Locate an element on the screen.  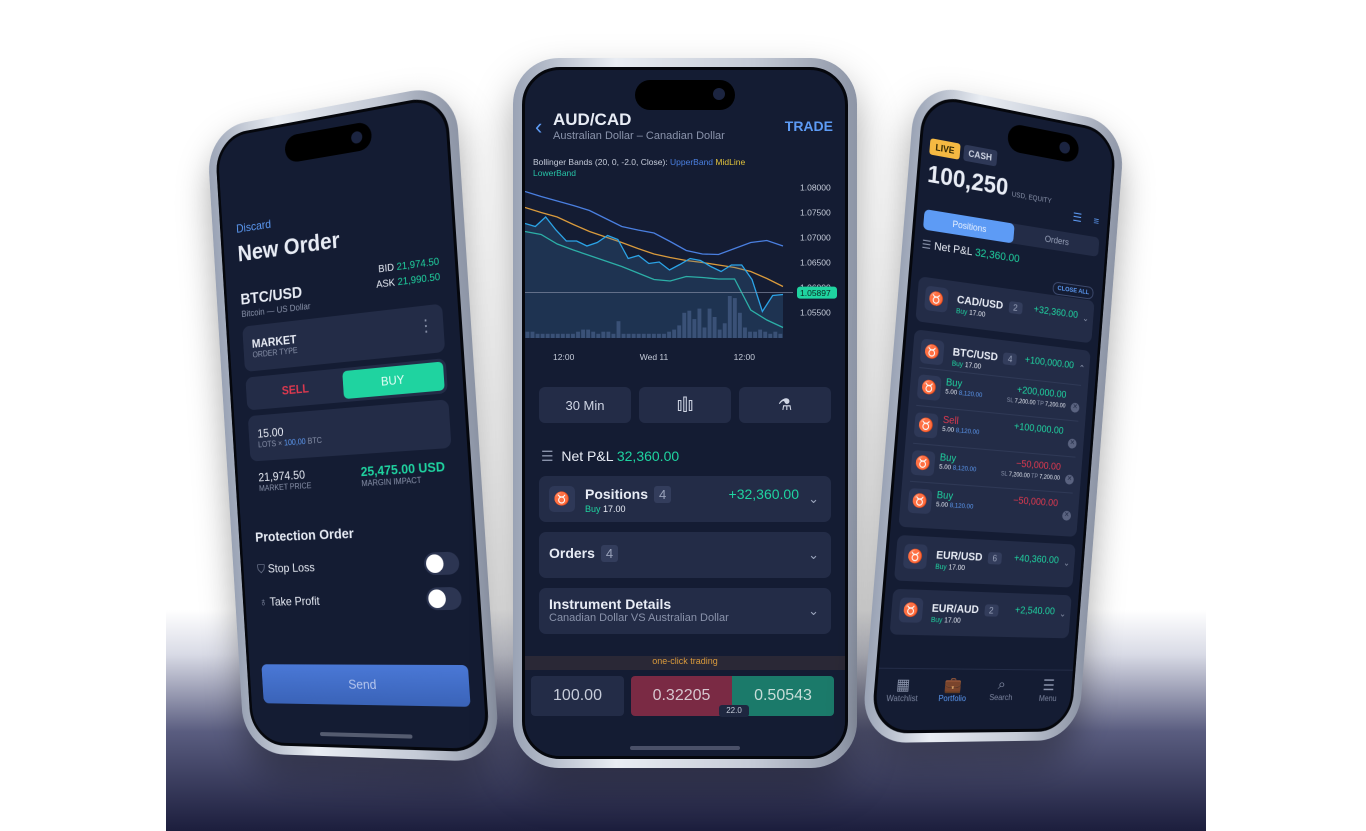
sell-price-button: 0.32205 is located at coordinates (681, 696).